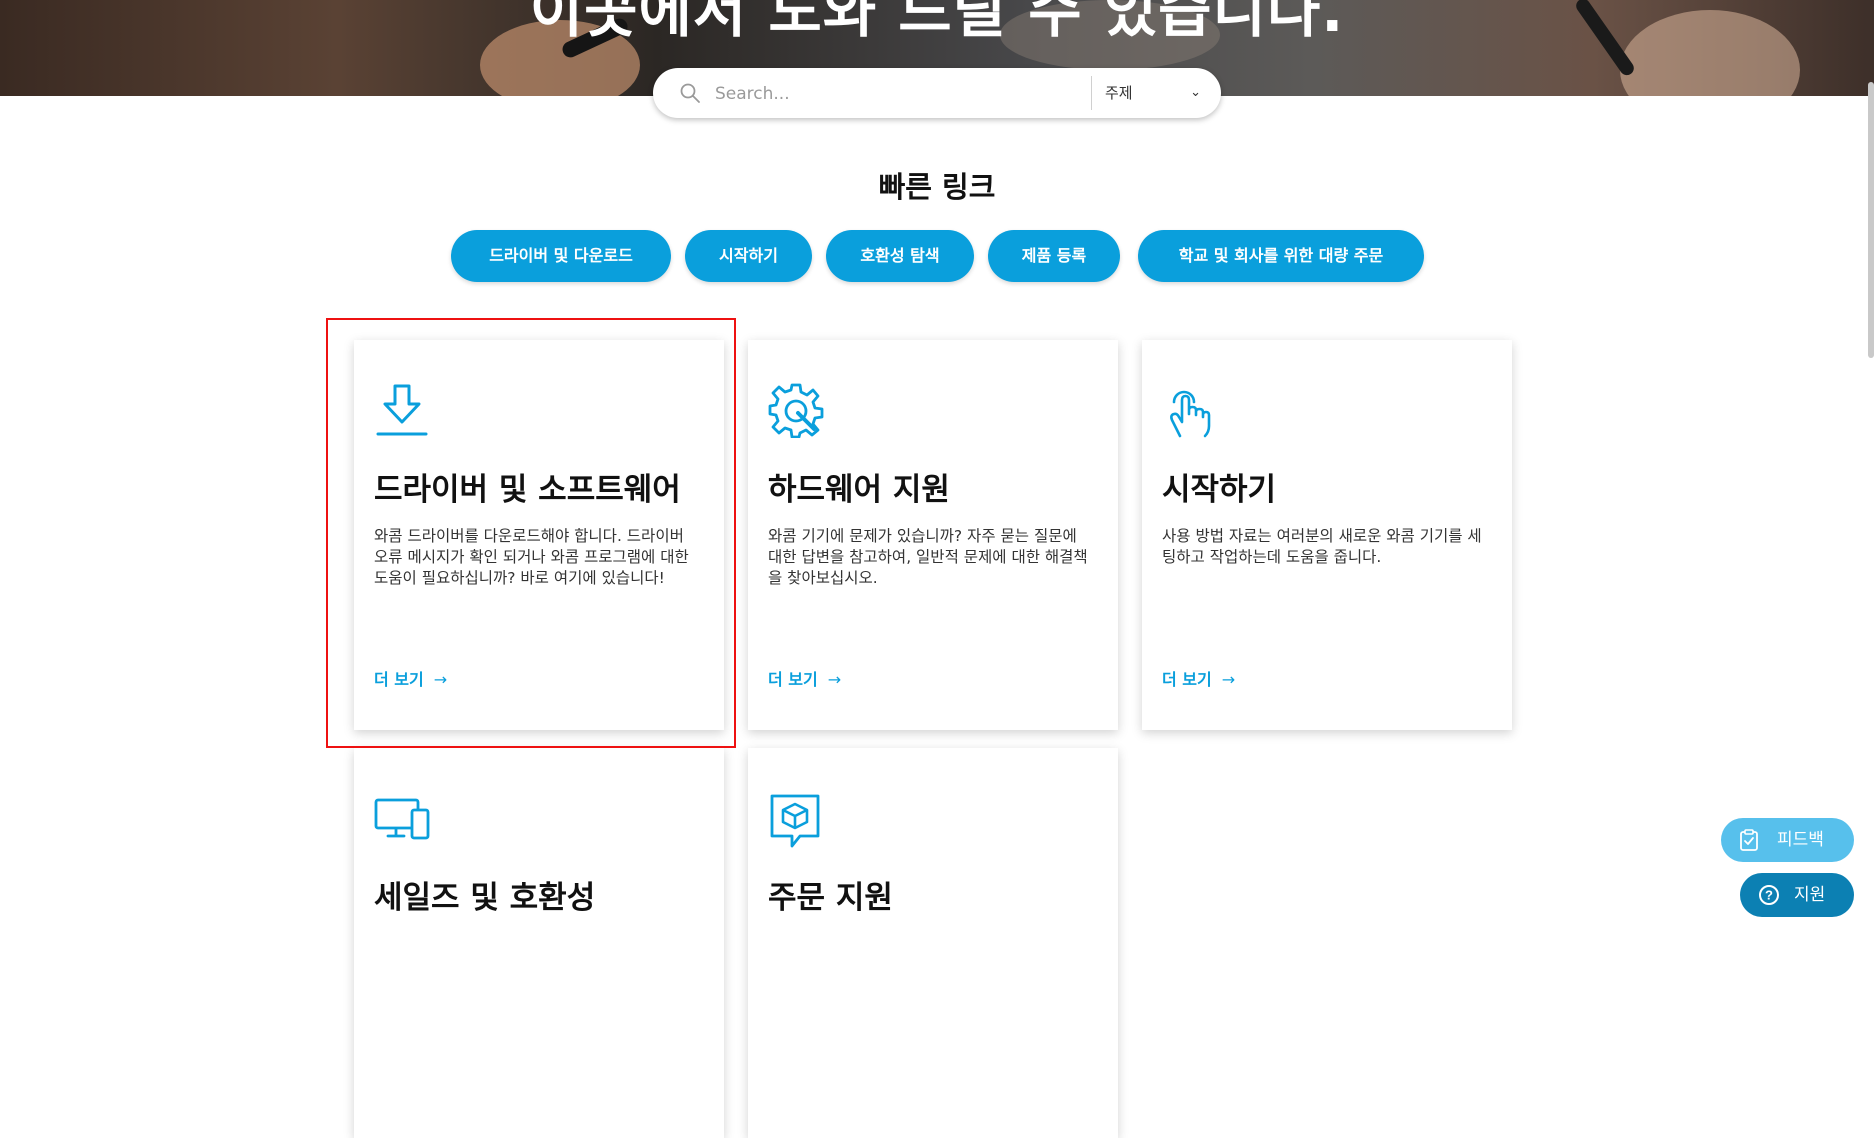 This screenshot has height=1138, width=1874. Describe the element at coordinates (796, 410) in the screenshot. I see `gear-wrench-icon` at that location.